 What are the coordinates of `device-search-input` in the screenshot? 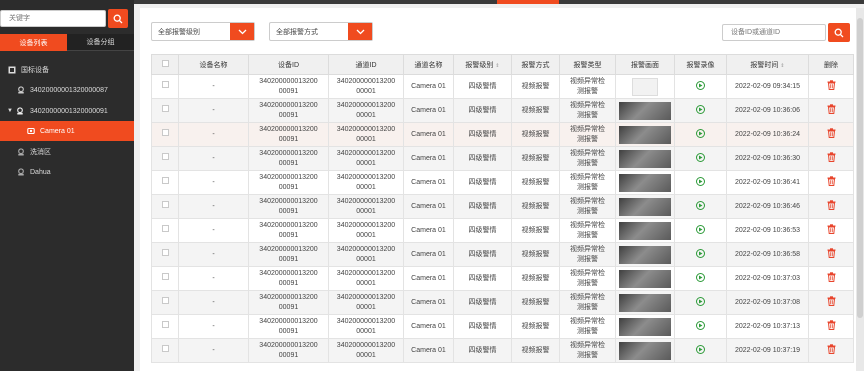 It's located at (774, 32).